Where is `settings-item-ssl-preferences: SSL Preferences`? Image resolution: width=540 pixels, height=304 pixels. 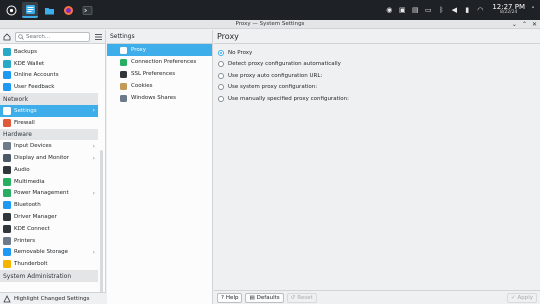 settings-item-ssl-preferences: SSL Preferences is located at coordinates (159, 74).